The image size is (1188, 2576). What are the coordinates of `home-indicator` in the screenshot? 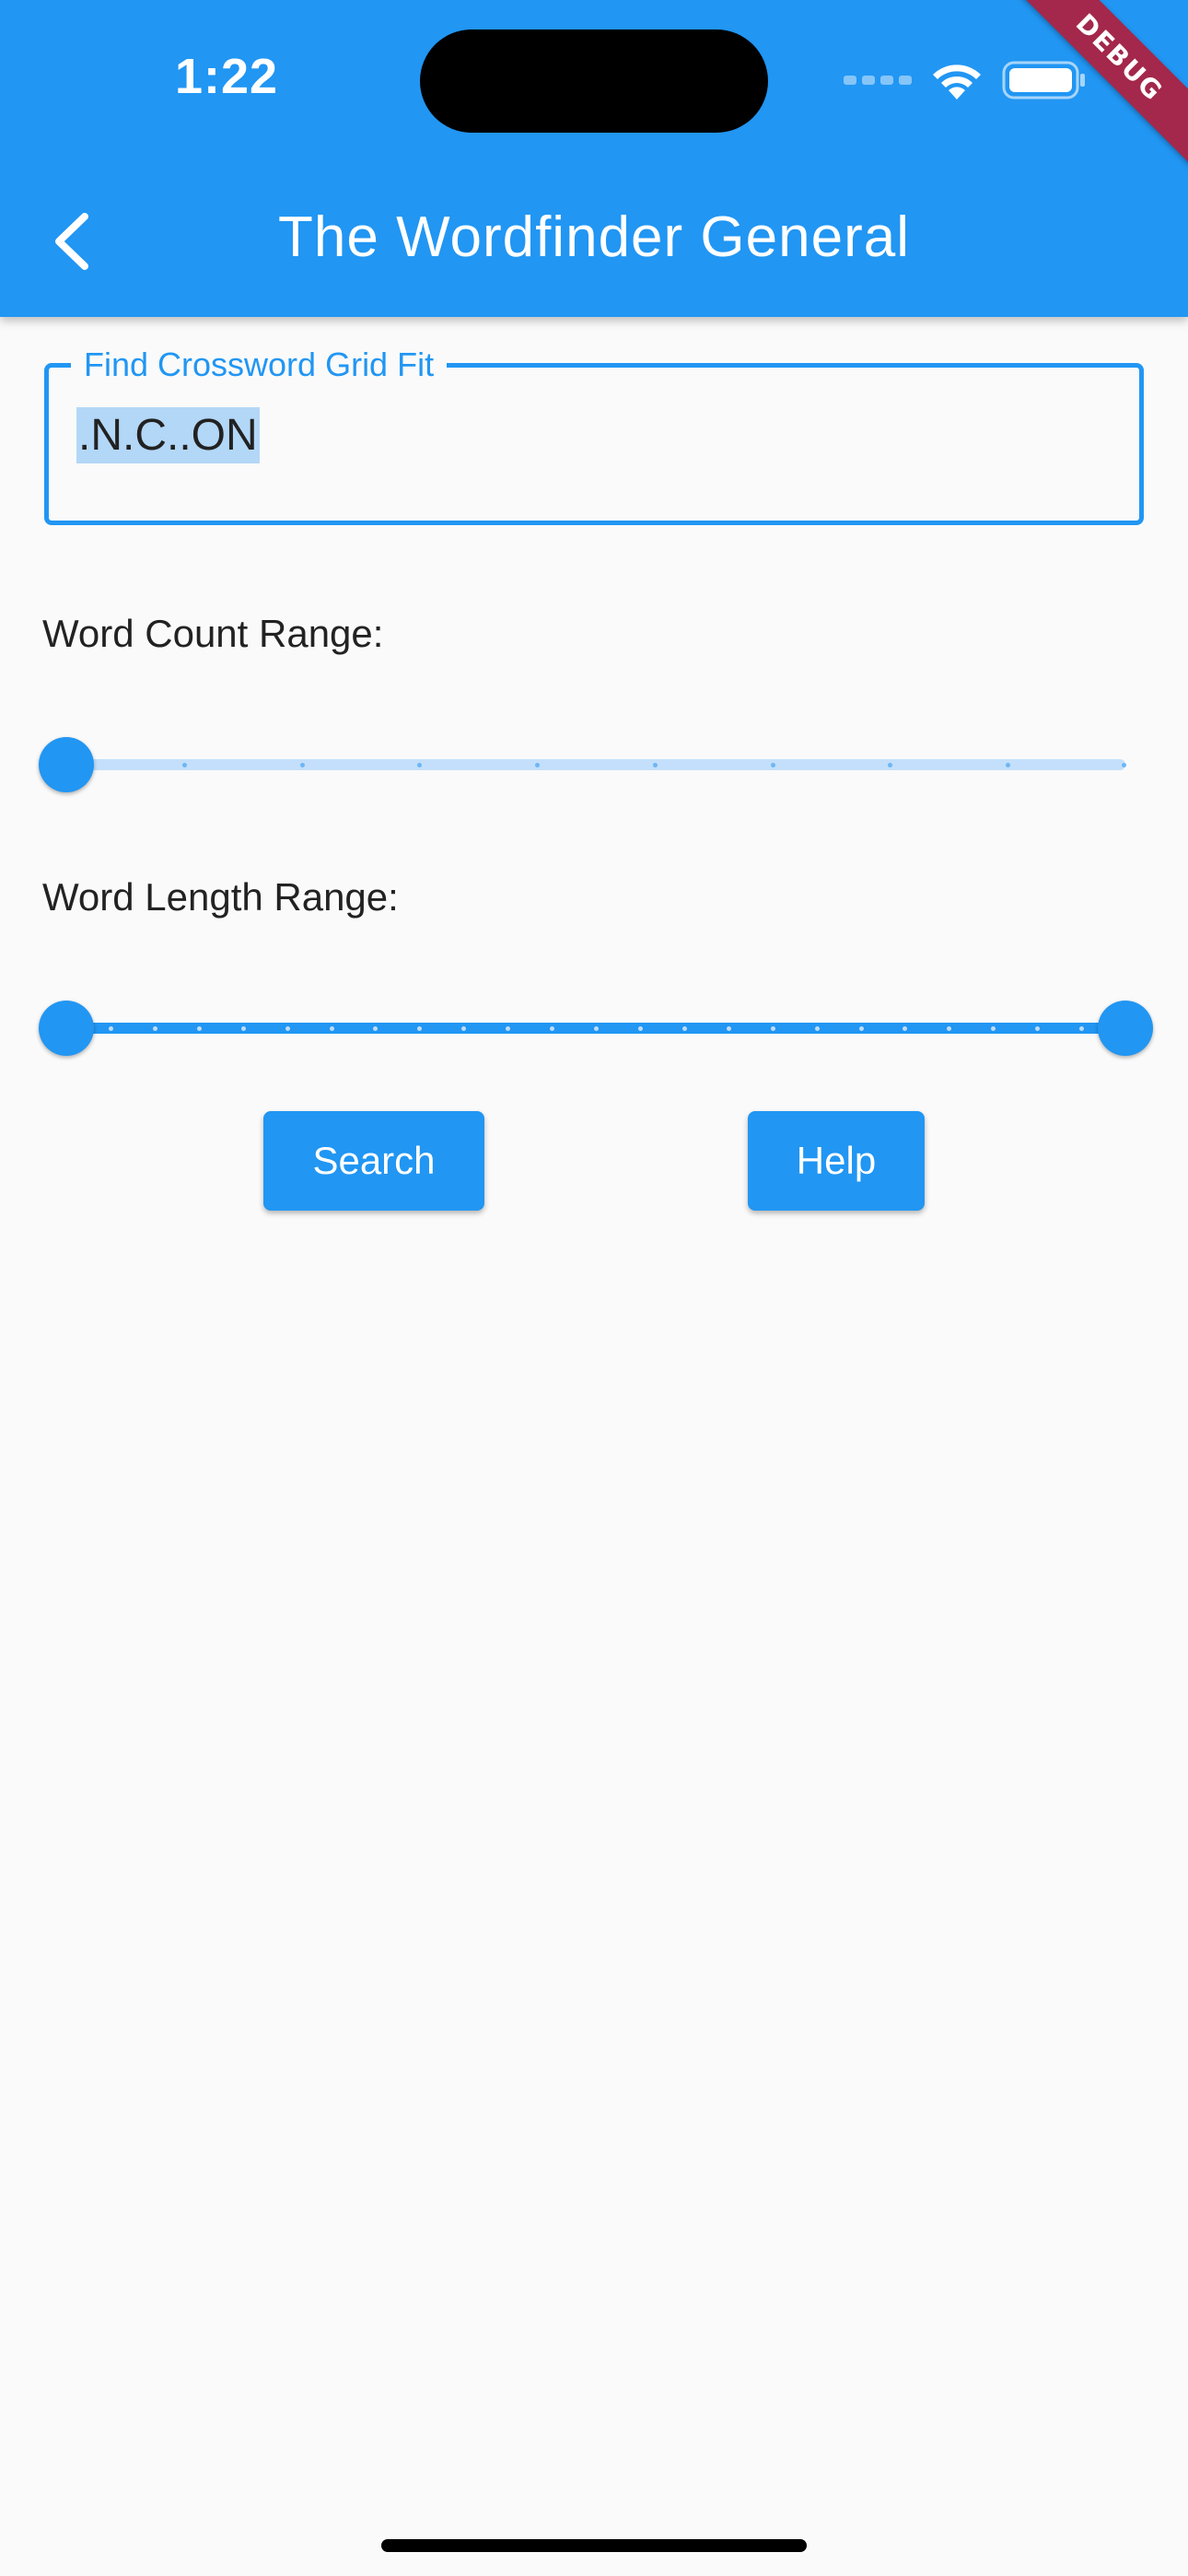 It's located at (594, 2545).